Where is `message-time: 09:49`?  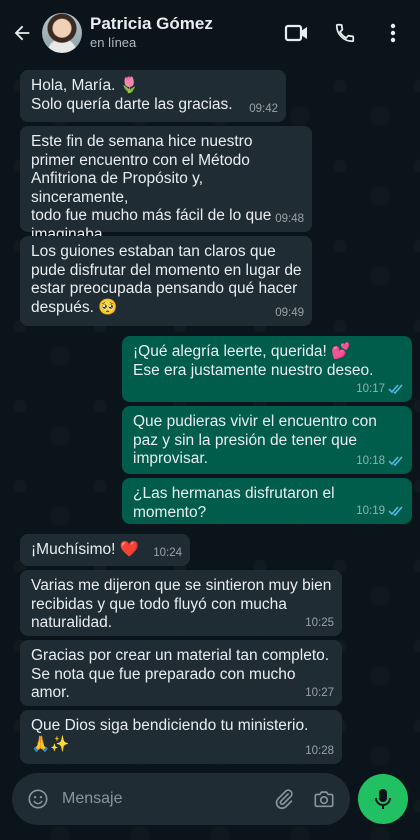
message-time: 09:49 is located at coordinates (289, 312).